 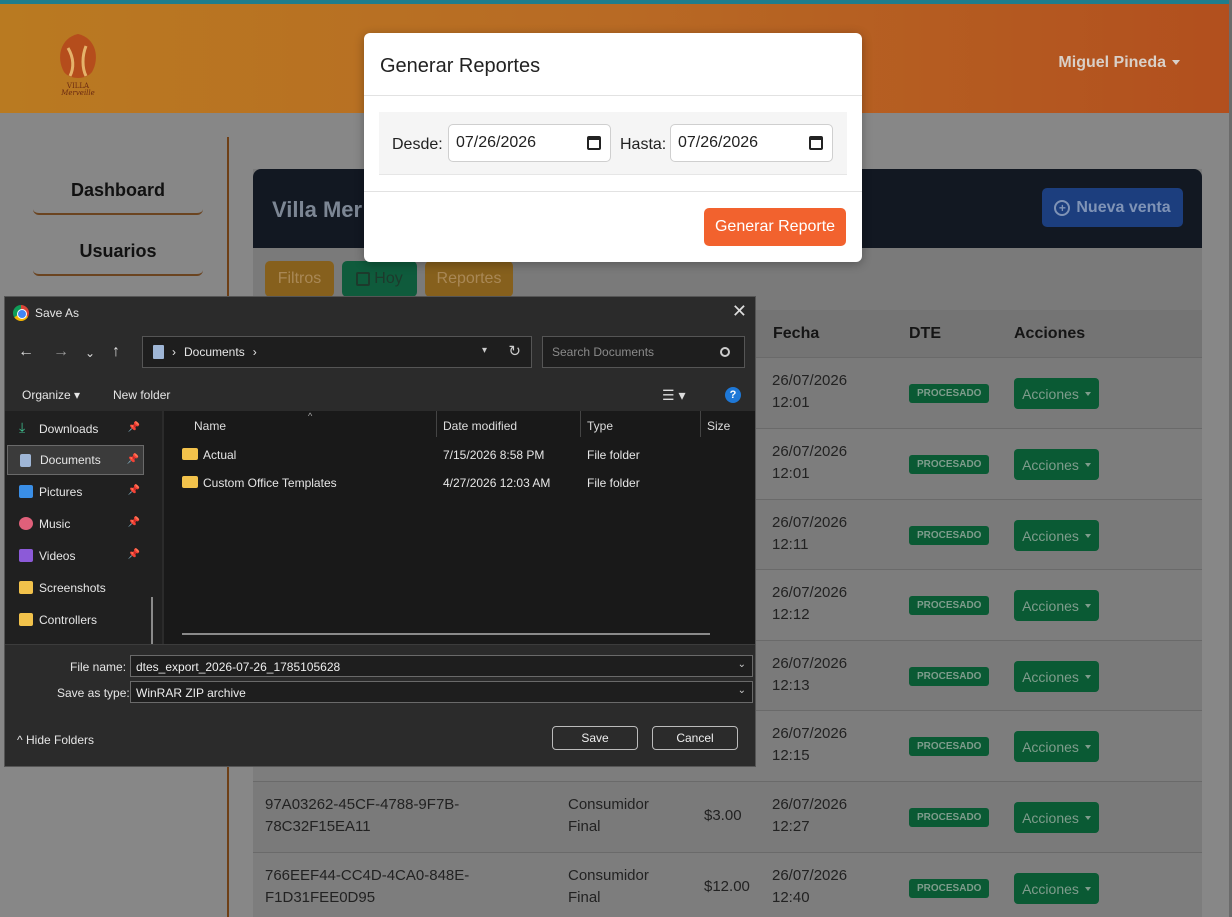 What do you see at coordinates (723, 815) in the screenshot?
I see `row-monto: $3.00` at bounding box center [723, 815].